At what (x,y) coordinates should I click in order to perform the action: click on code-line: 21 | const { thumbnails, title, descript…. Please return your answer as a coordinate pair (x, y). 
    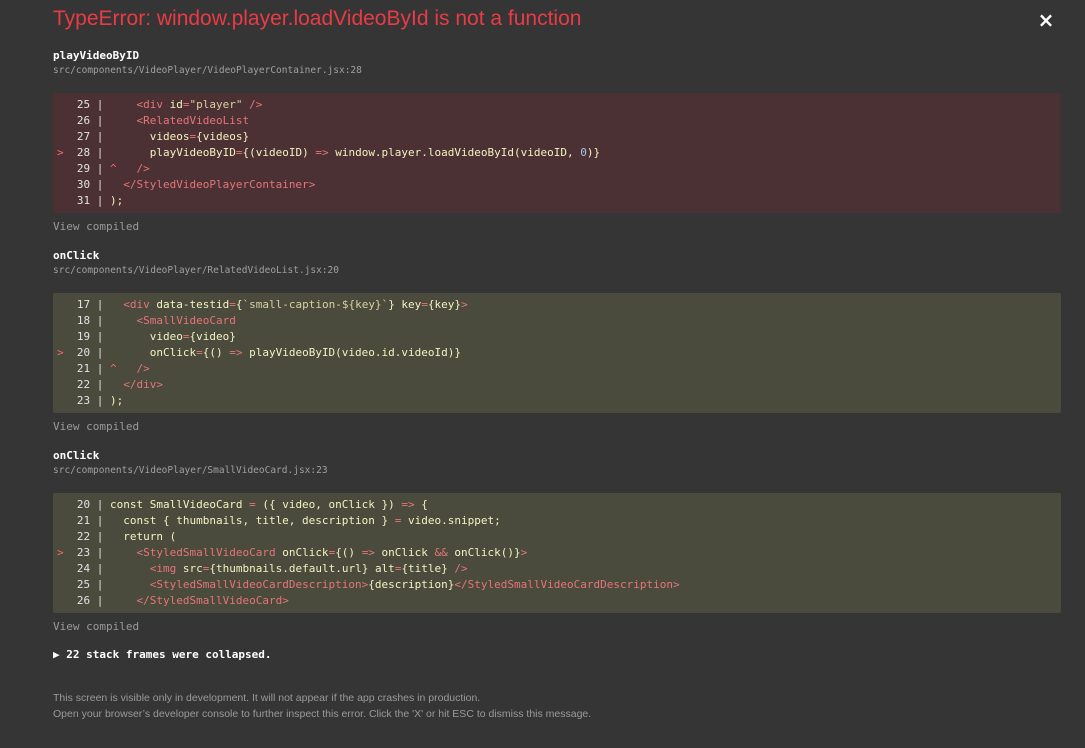
    Looking at the image, I should click on (557, 521).